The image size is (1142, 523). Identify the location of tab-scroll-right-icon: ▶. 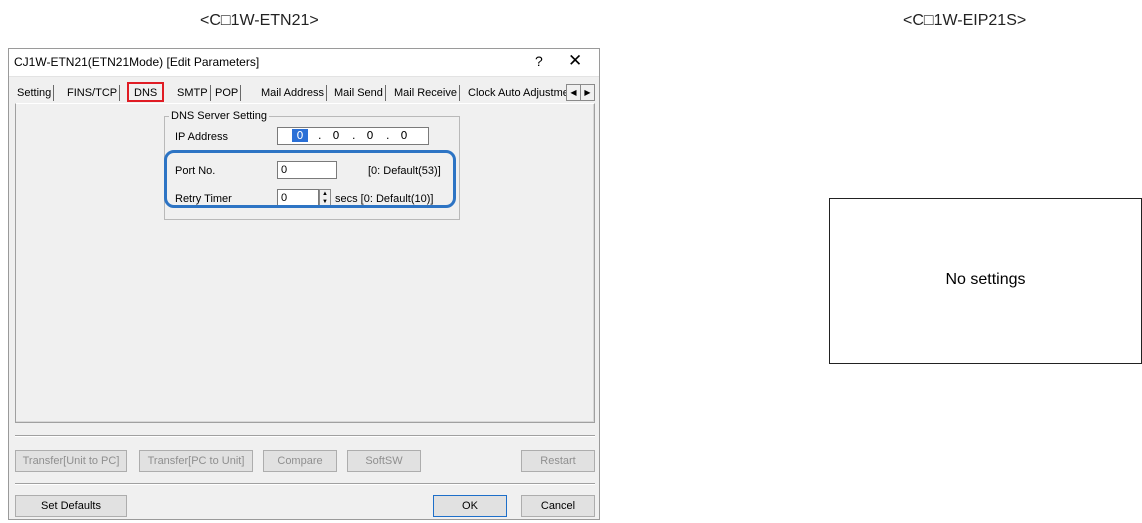
(587, 92).